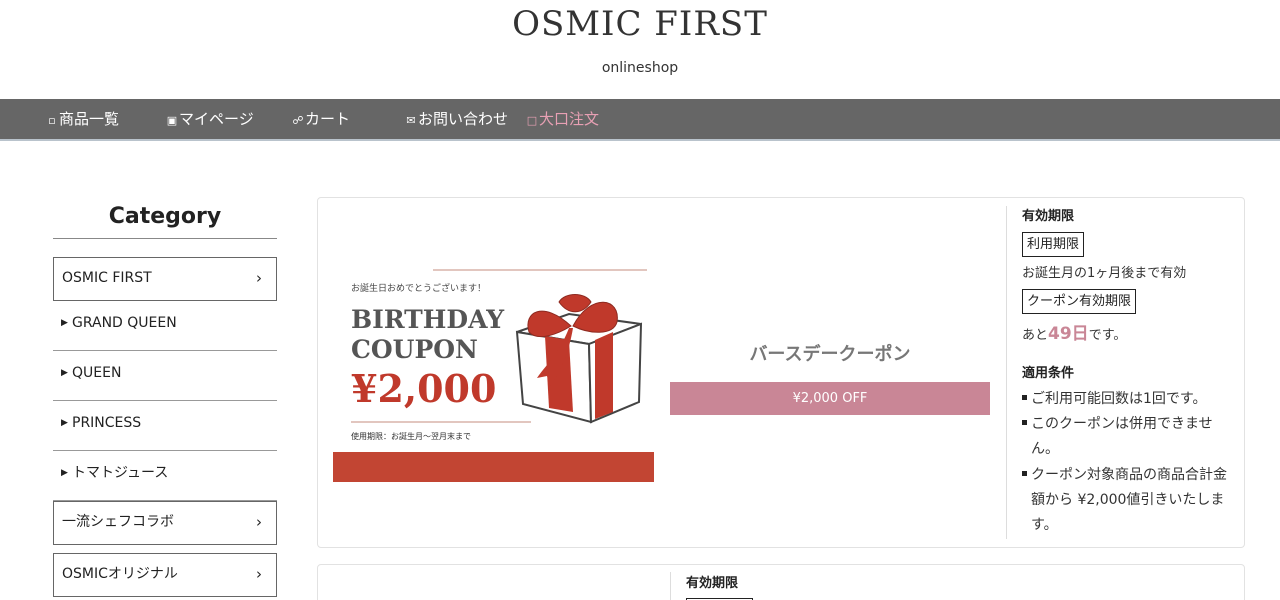  I want to click on condition-item: ご利用可能回数は1回です。, so click(1127, 399).